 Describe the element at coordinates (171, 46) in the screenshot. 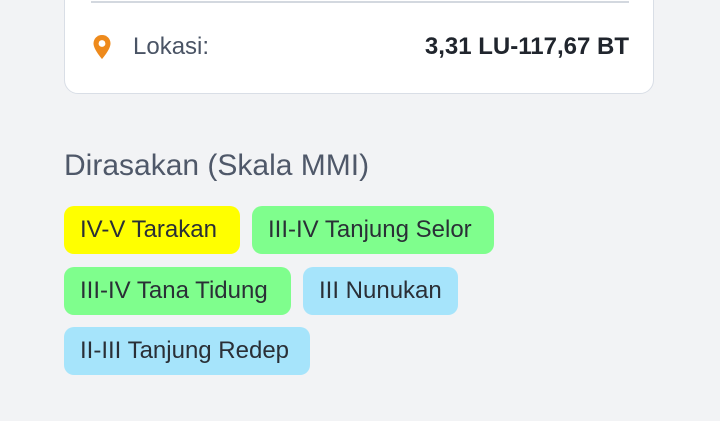

I see `location-label: Lokasi:` at that location.